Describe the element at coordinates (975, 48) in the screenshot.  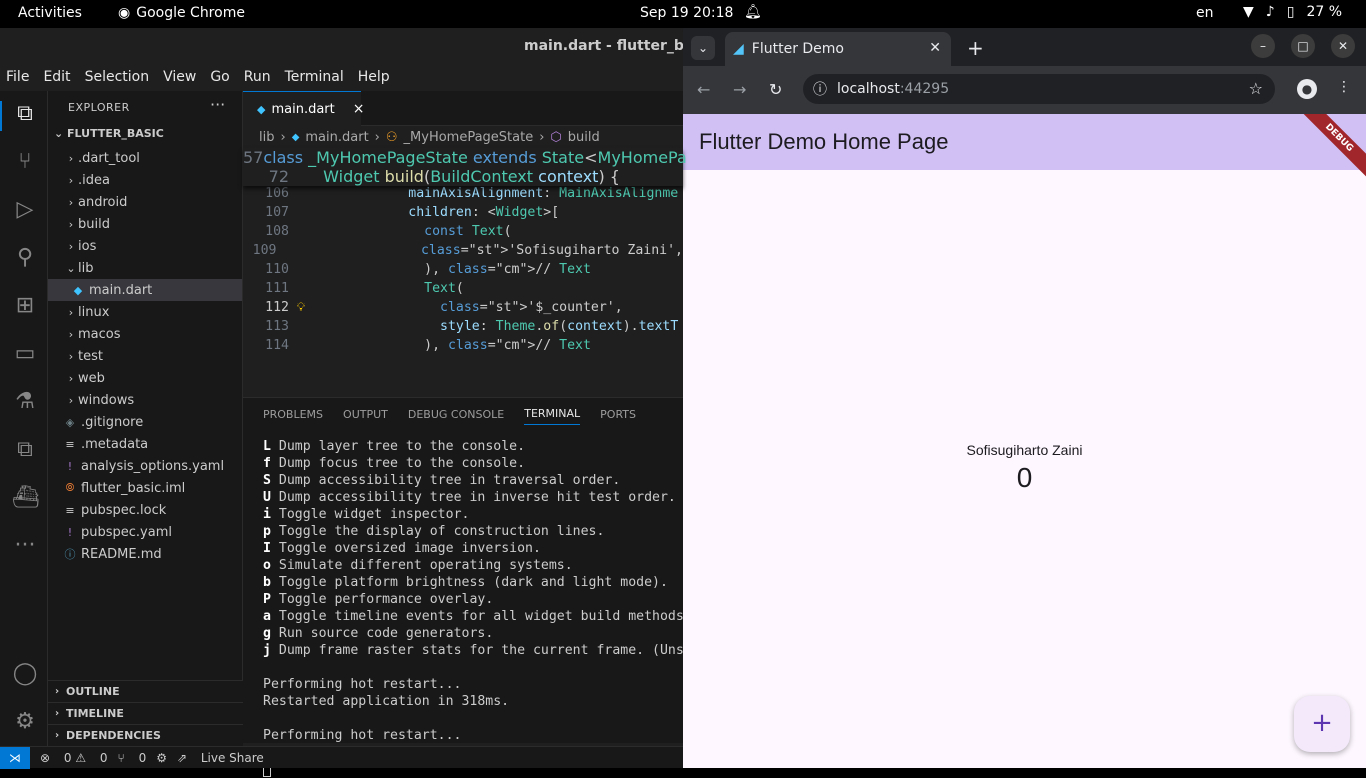
I see `new-tab-button: +` at that location.